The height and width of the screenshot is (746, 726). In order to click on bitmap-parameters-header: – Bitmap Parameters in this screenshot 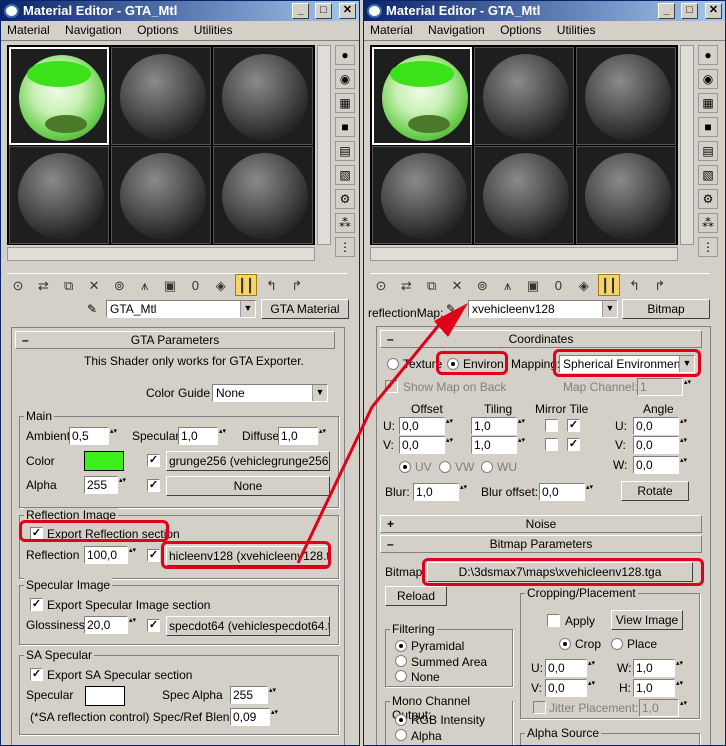, I will do `click(541, 544)`.